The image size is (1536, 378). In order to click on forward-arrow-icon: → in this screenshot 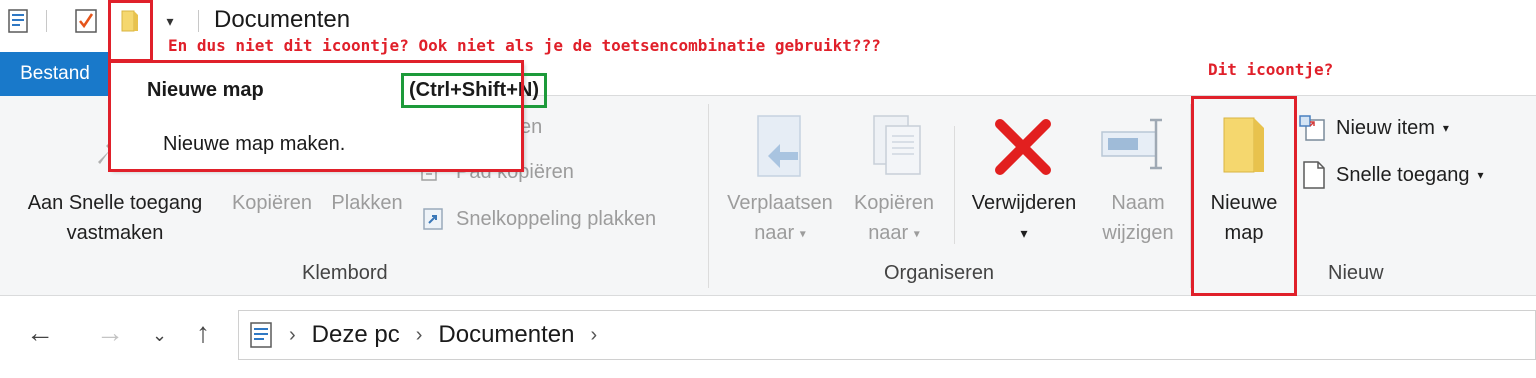, I will do `click(110, 333)`.